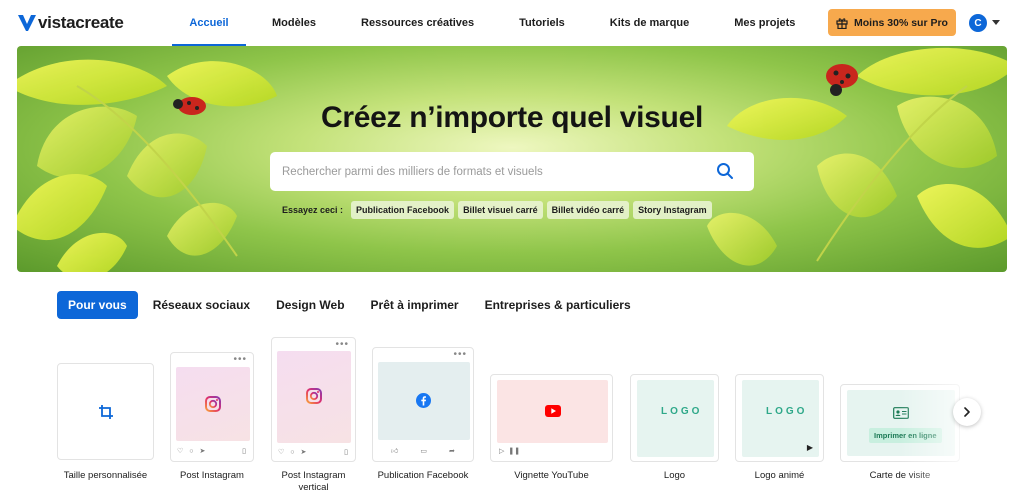  What do you see at coordinates (415, 305) in the screenshot?
I see `tab-print-ready: Prêt à imprimer` at bounding box center [415, 305].